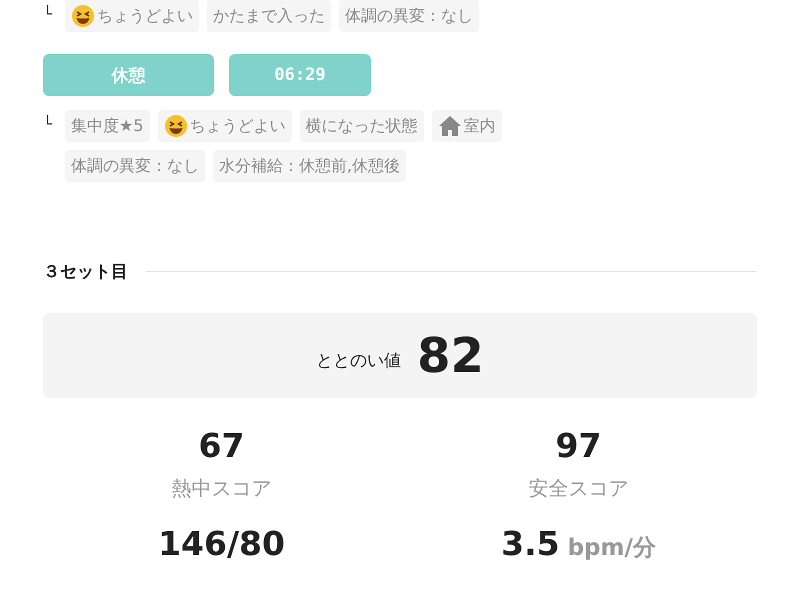  What do you see at coordinates (221, 445) in the screenshot?
I see `stat-value: 67` at bounding box center [221, 445].